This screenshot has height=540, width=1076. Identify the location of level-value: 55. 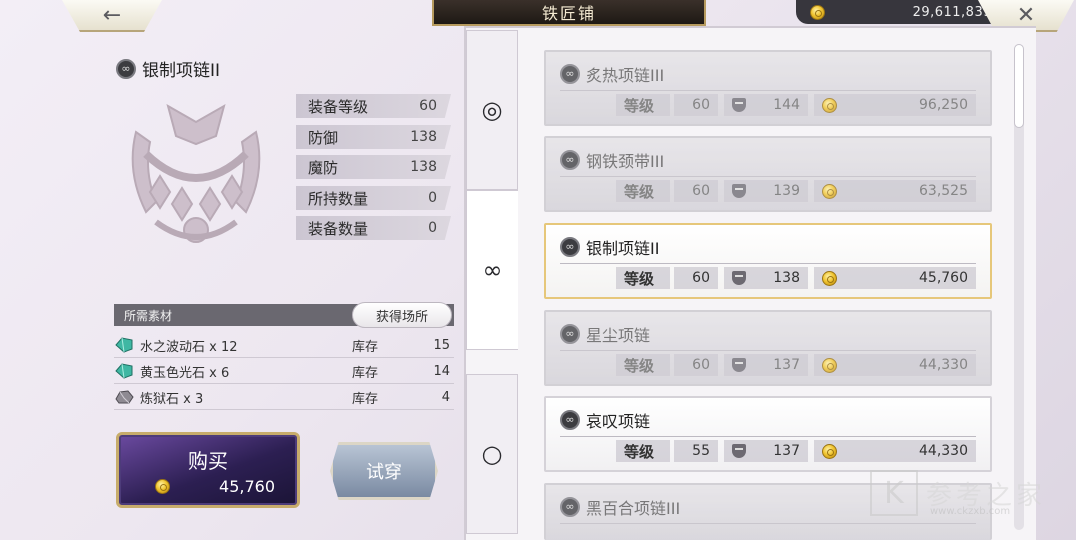
(696, 451).